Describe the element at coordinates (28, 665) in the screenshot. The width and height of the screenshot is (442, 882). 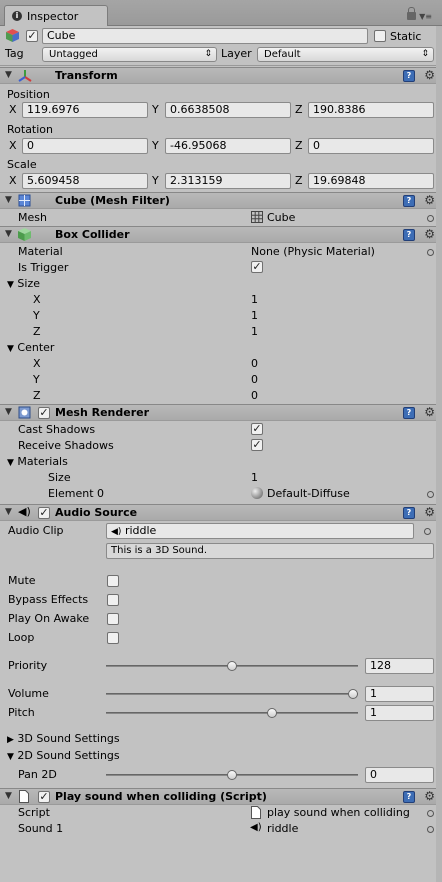
I see `priority-label: Priority` at that location.